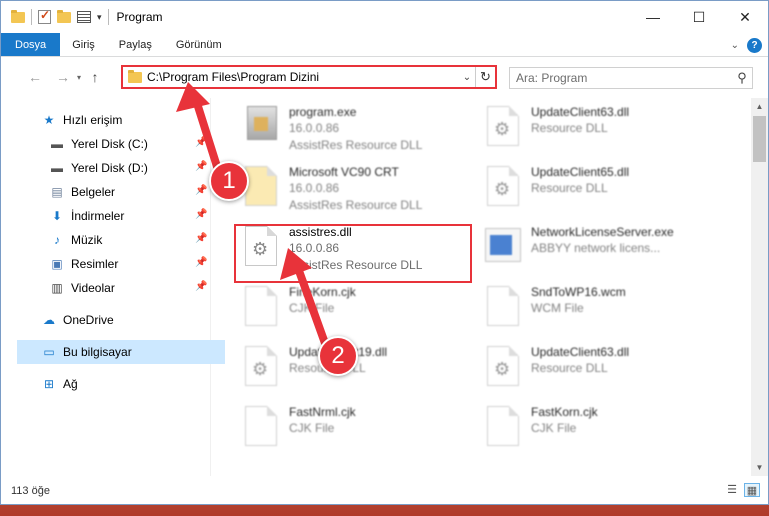  Describe the element at coordinates (95, 77) in the screenshot. I see `up-icon: ↑` at that location.